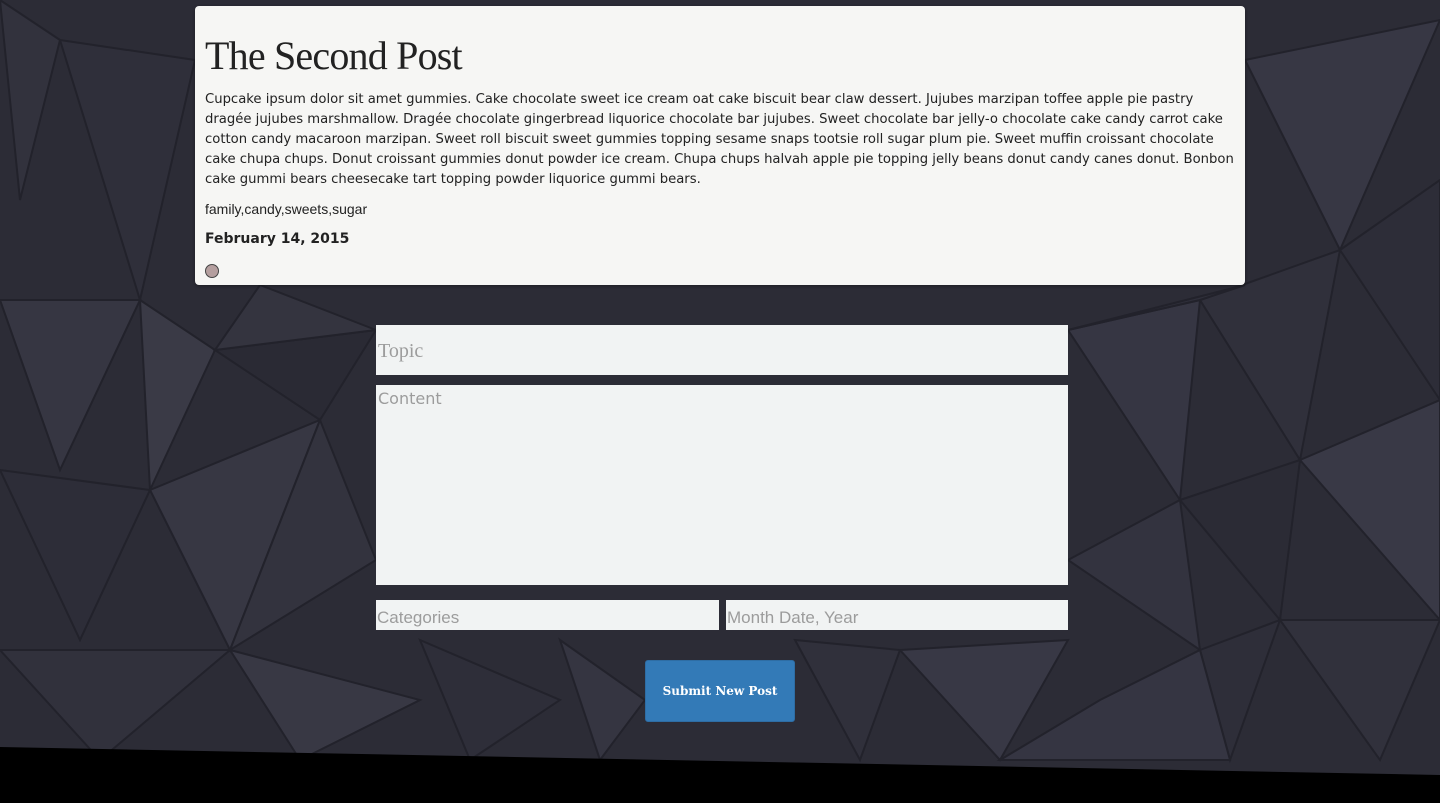 Image resolution: width=1440 pixels, height=803 pixels. Describe the element at coordinates (720, 775) in the screenshot. I see `footer-band` at that location.